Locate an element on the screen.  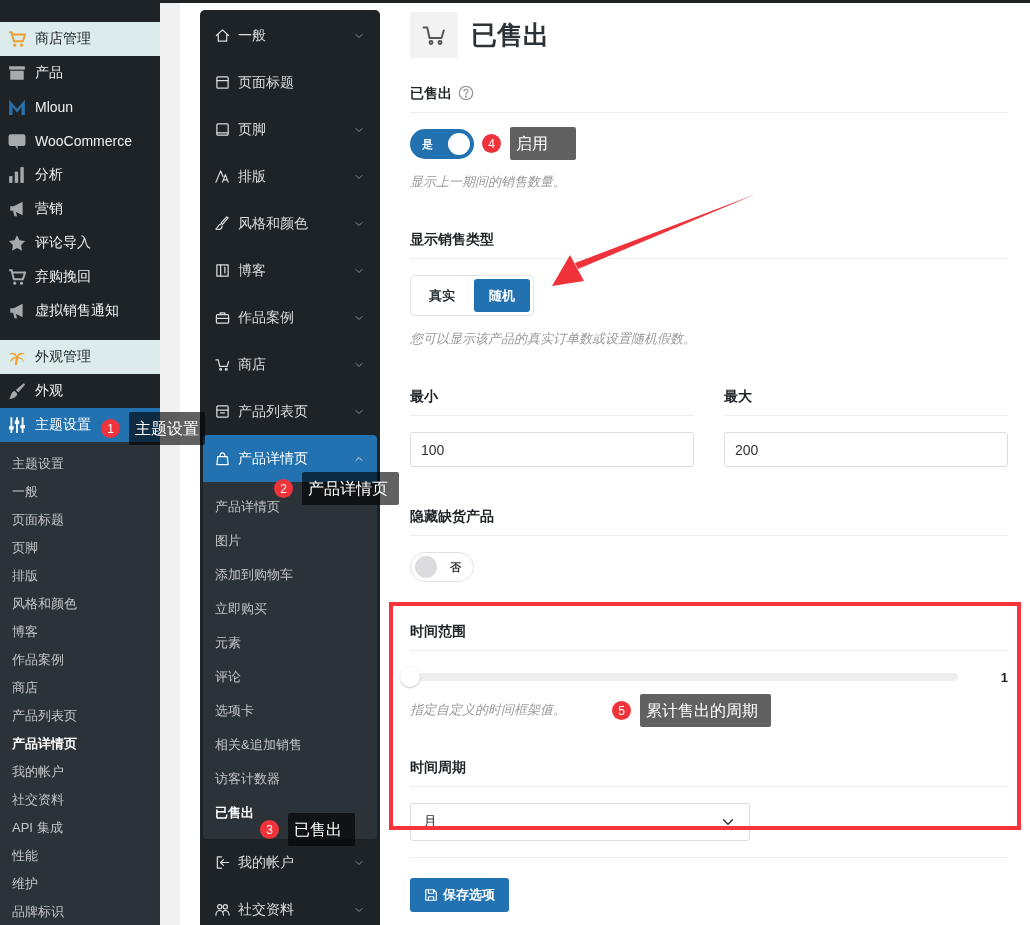
slider-thumb is located at coordinates (410, 677).